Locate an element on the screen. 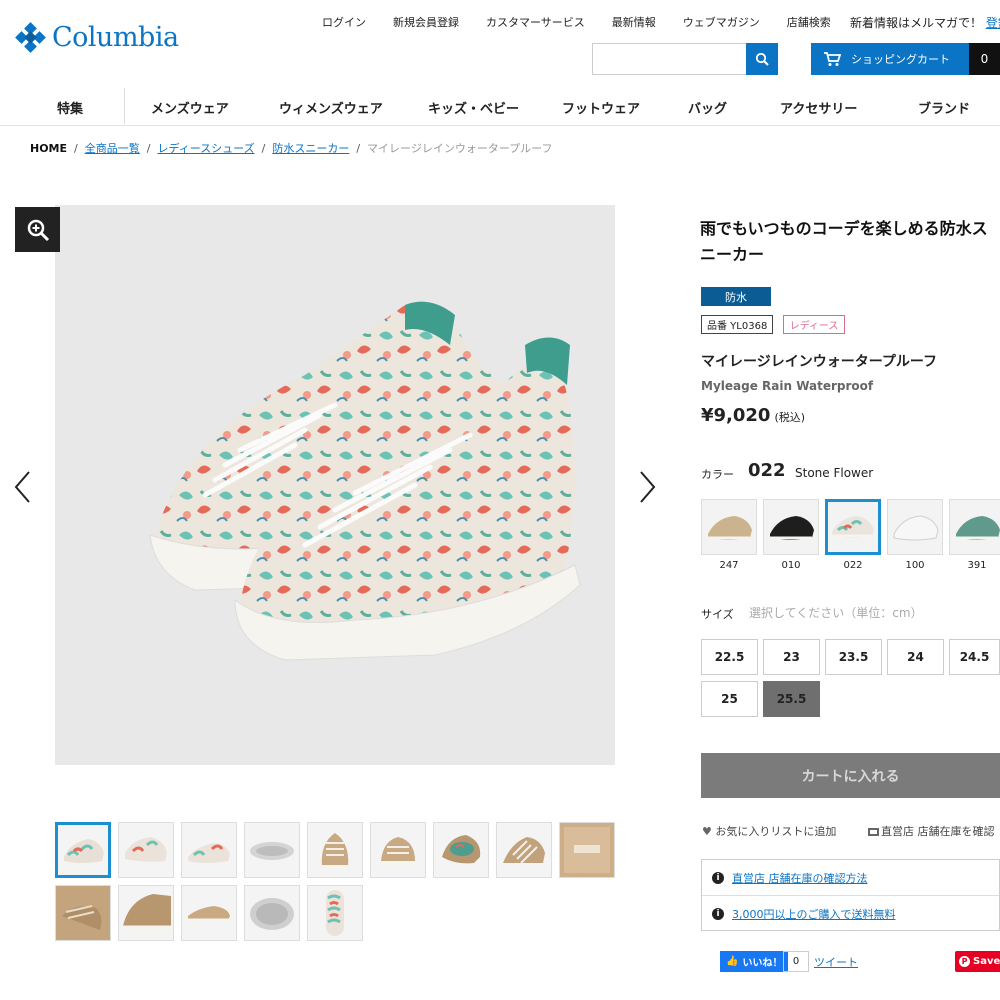 This screenshot has width=1000, height=1000. nav-divider is located at coordinates (124, 106).